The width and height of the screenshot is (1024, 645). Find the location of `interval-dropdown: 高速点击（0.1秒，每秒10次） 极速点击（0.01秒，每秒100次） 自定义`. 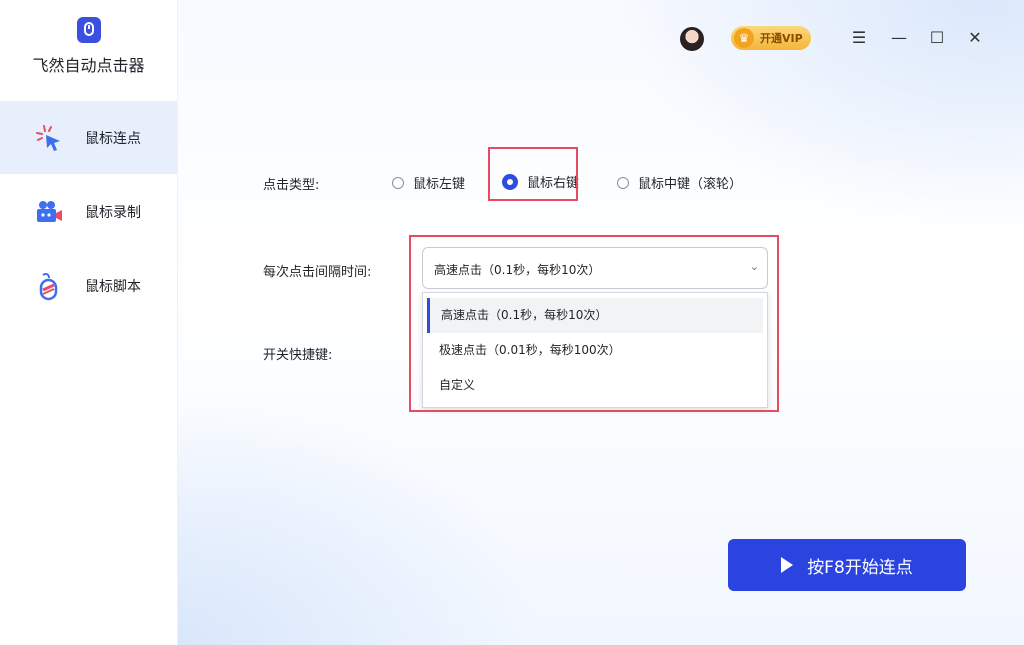

interval-dropdown: 高速点击（0.1秒，每秒10次） 极速点击（0.01秒，每秒100次） 自定义 is located at coordinates (595, 350).